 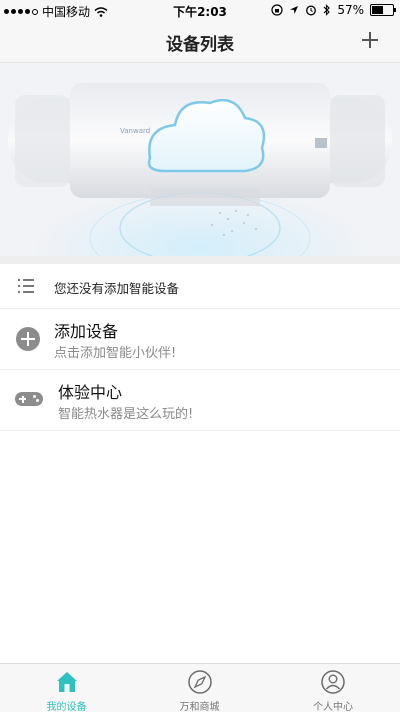 What do you see at coordinates (333, 10) in the screenshot?
I see `status-right: 57%` at bounding box center [333, 10].